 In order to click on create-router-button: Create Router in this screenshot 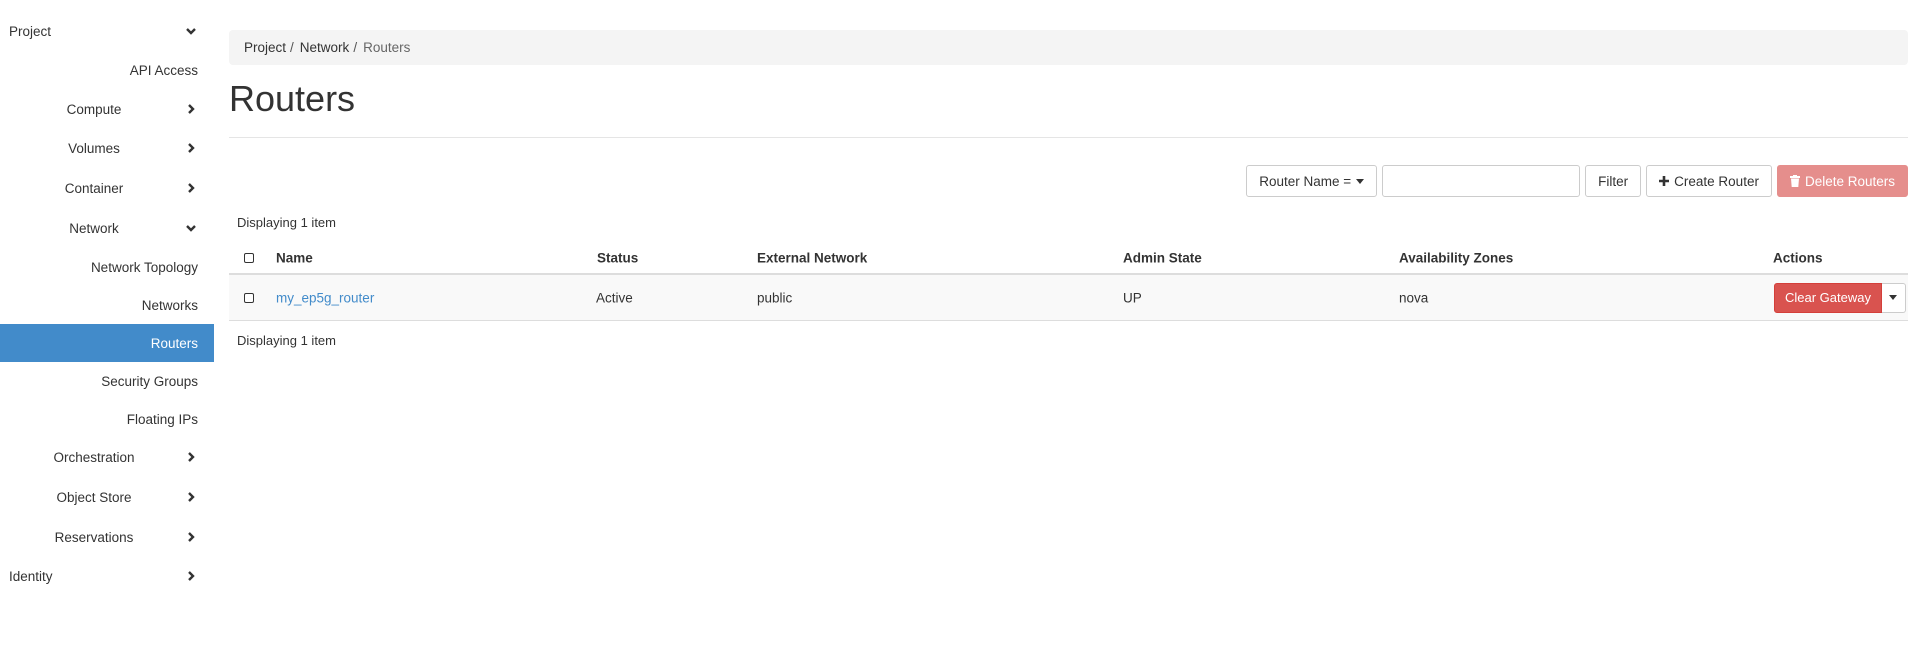, I will do `click(1709, 181)`.